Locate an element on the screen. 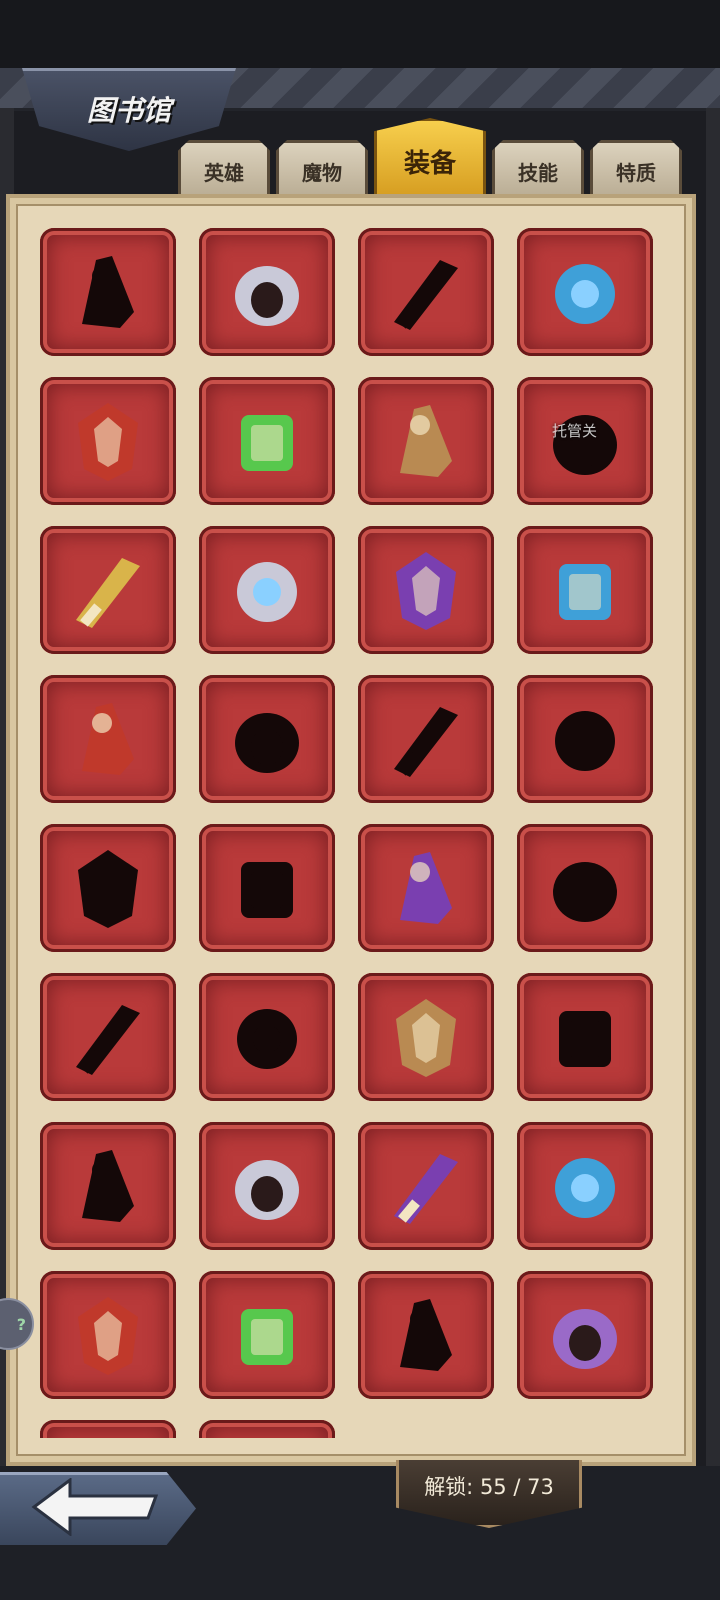 The width and height of the screenshot is (720, 1600). gem-ring-icon is located at coordinates (108, 593).